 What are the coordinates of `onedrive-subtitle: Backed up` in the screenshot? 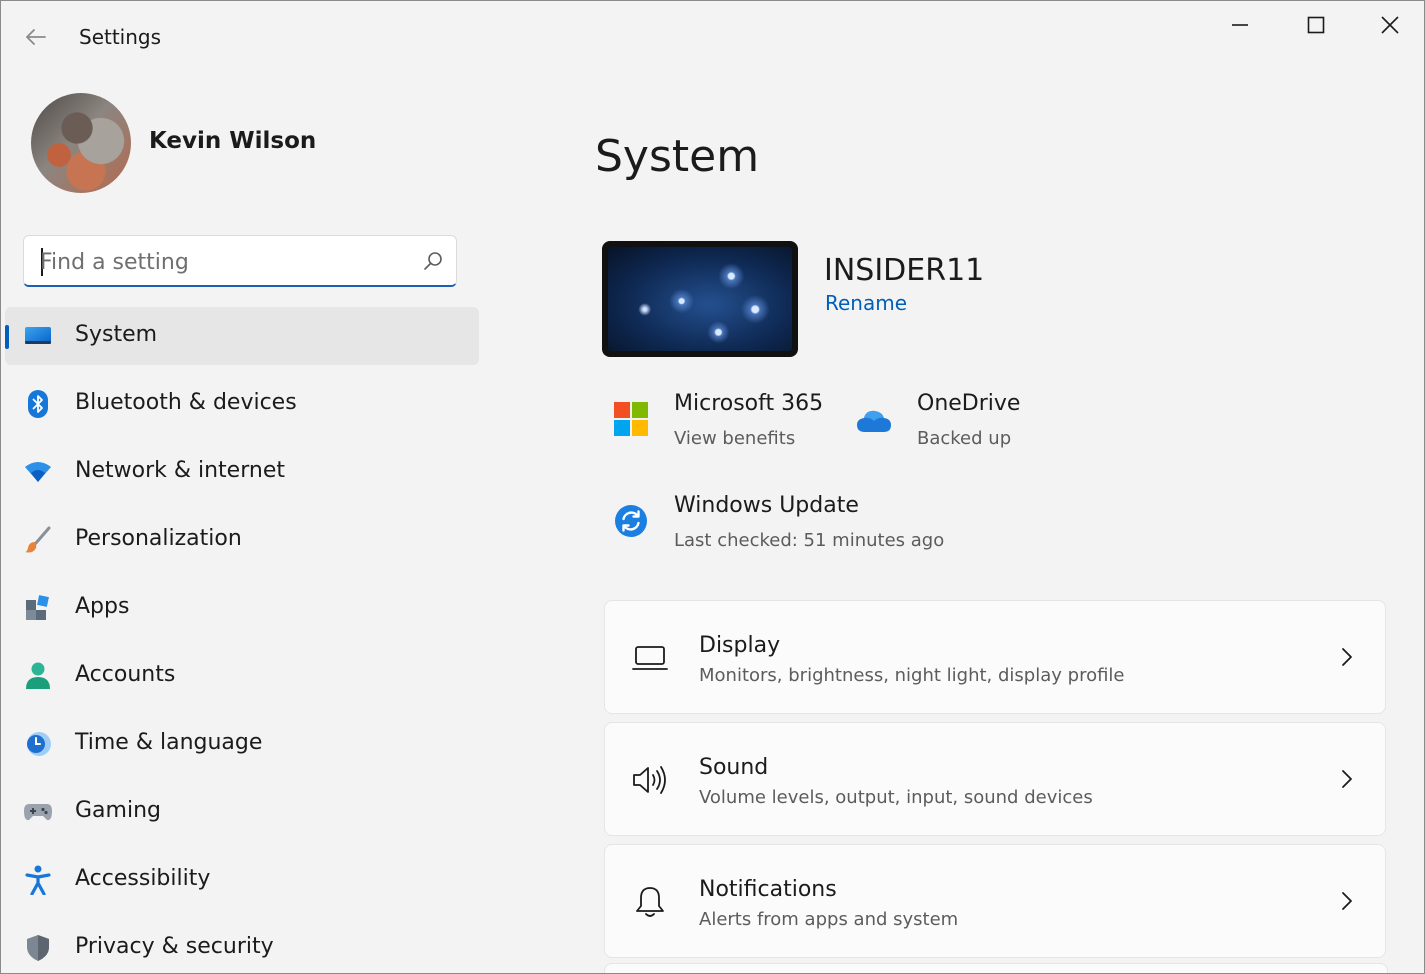 It's located at (964, 438).